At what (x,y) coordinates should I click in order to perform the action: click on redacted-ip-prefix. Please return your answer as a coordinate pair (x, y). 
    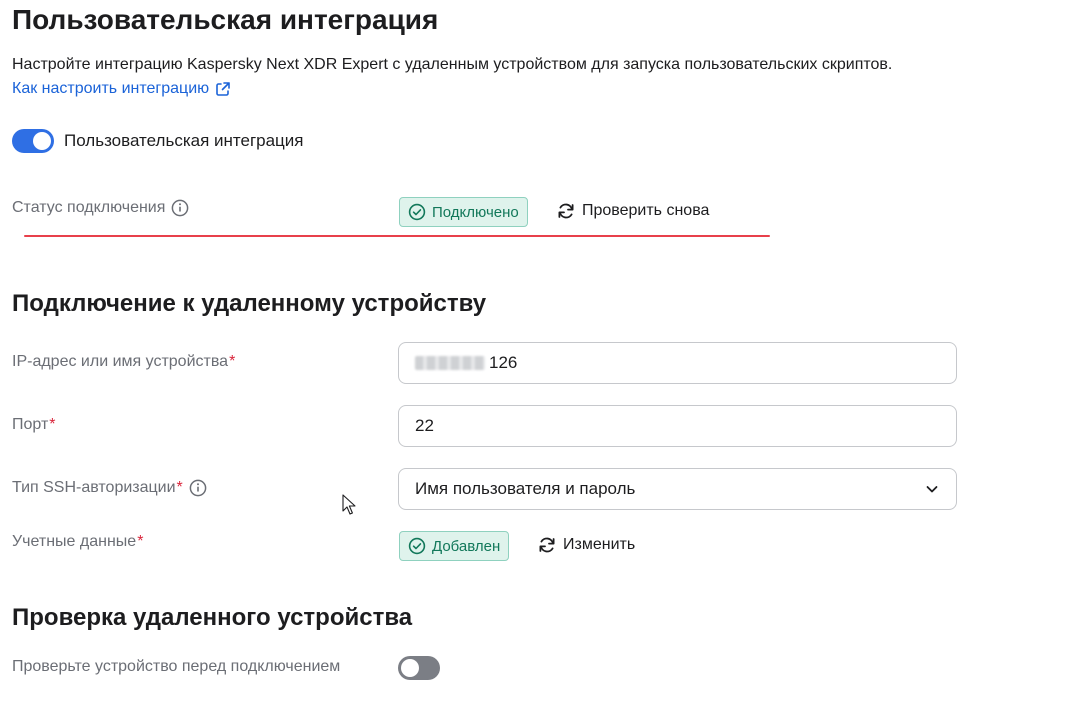
    Looking at the image, I should click on (450, 363).